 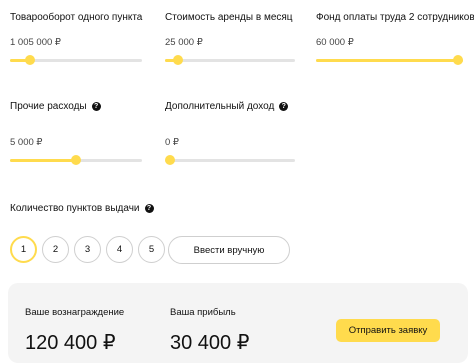 I want to click on slider-label-additional-income: Дополнительный доход?, so click(x=227, y=106).